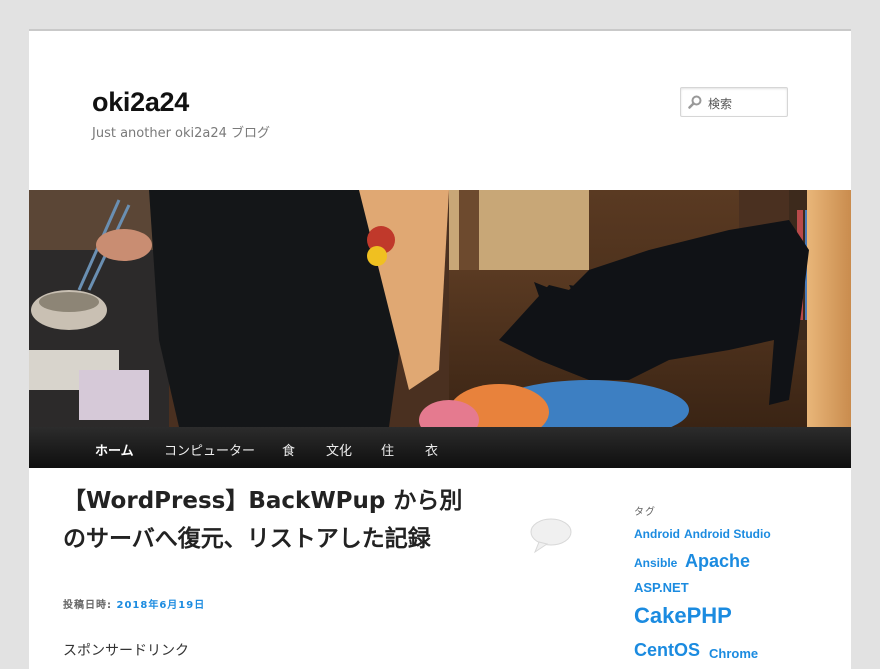 Image resolution: width=880 pixels, height=669 pixels. Describe the element at coordinates (273, 520) in the screenshot. I see `post-title: 【WordPress】BackWPup から別 のサーバへ復元、リストアした記録` at that location.